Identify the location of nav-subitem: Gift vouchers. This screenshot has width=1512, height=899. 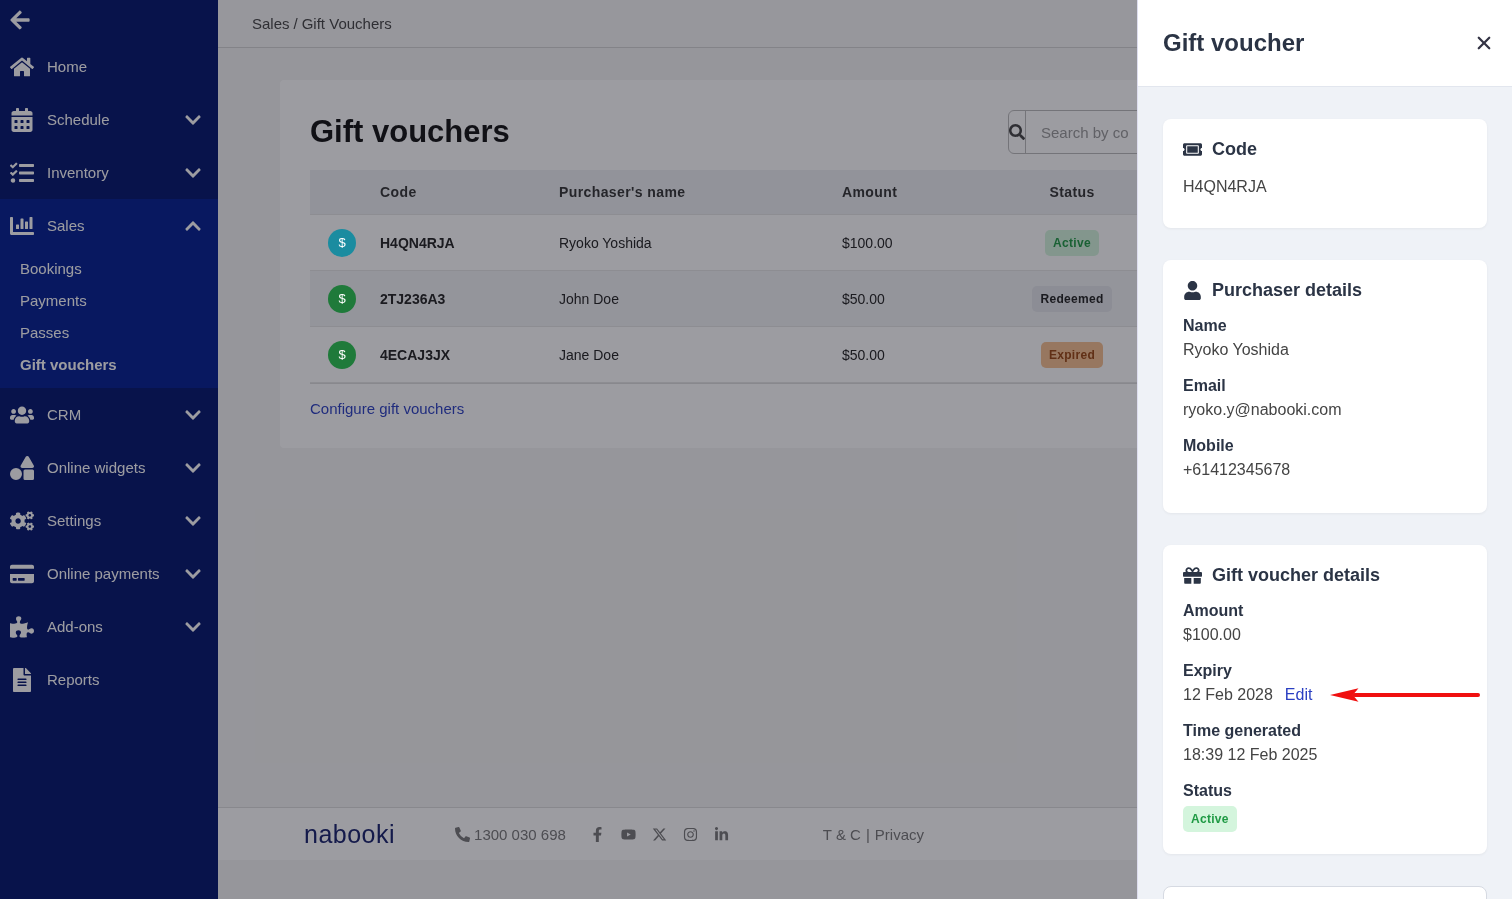
(68, 364).